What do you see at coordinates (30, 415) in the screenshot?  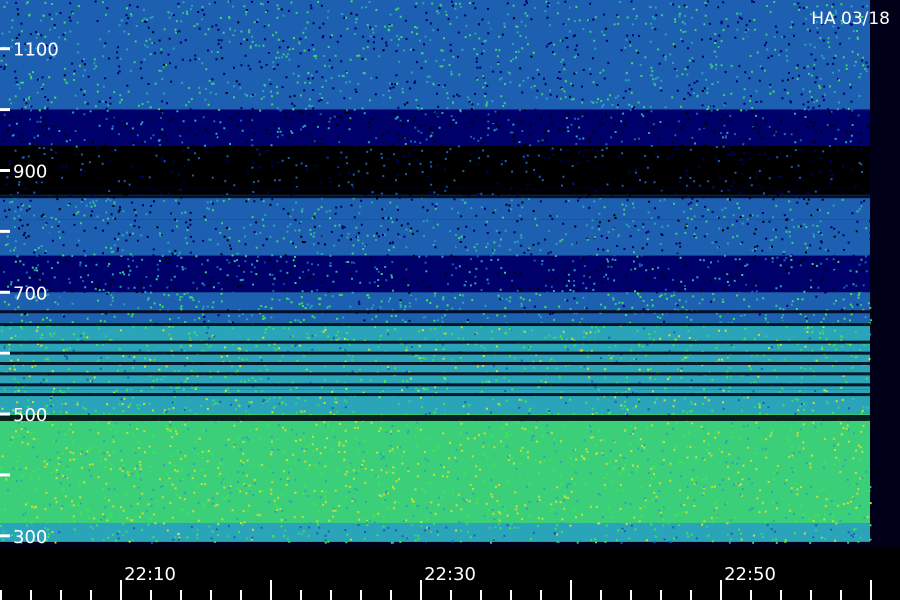 I see `y-tick-label: 500` at bounding box center [30, 415].